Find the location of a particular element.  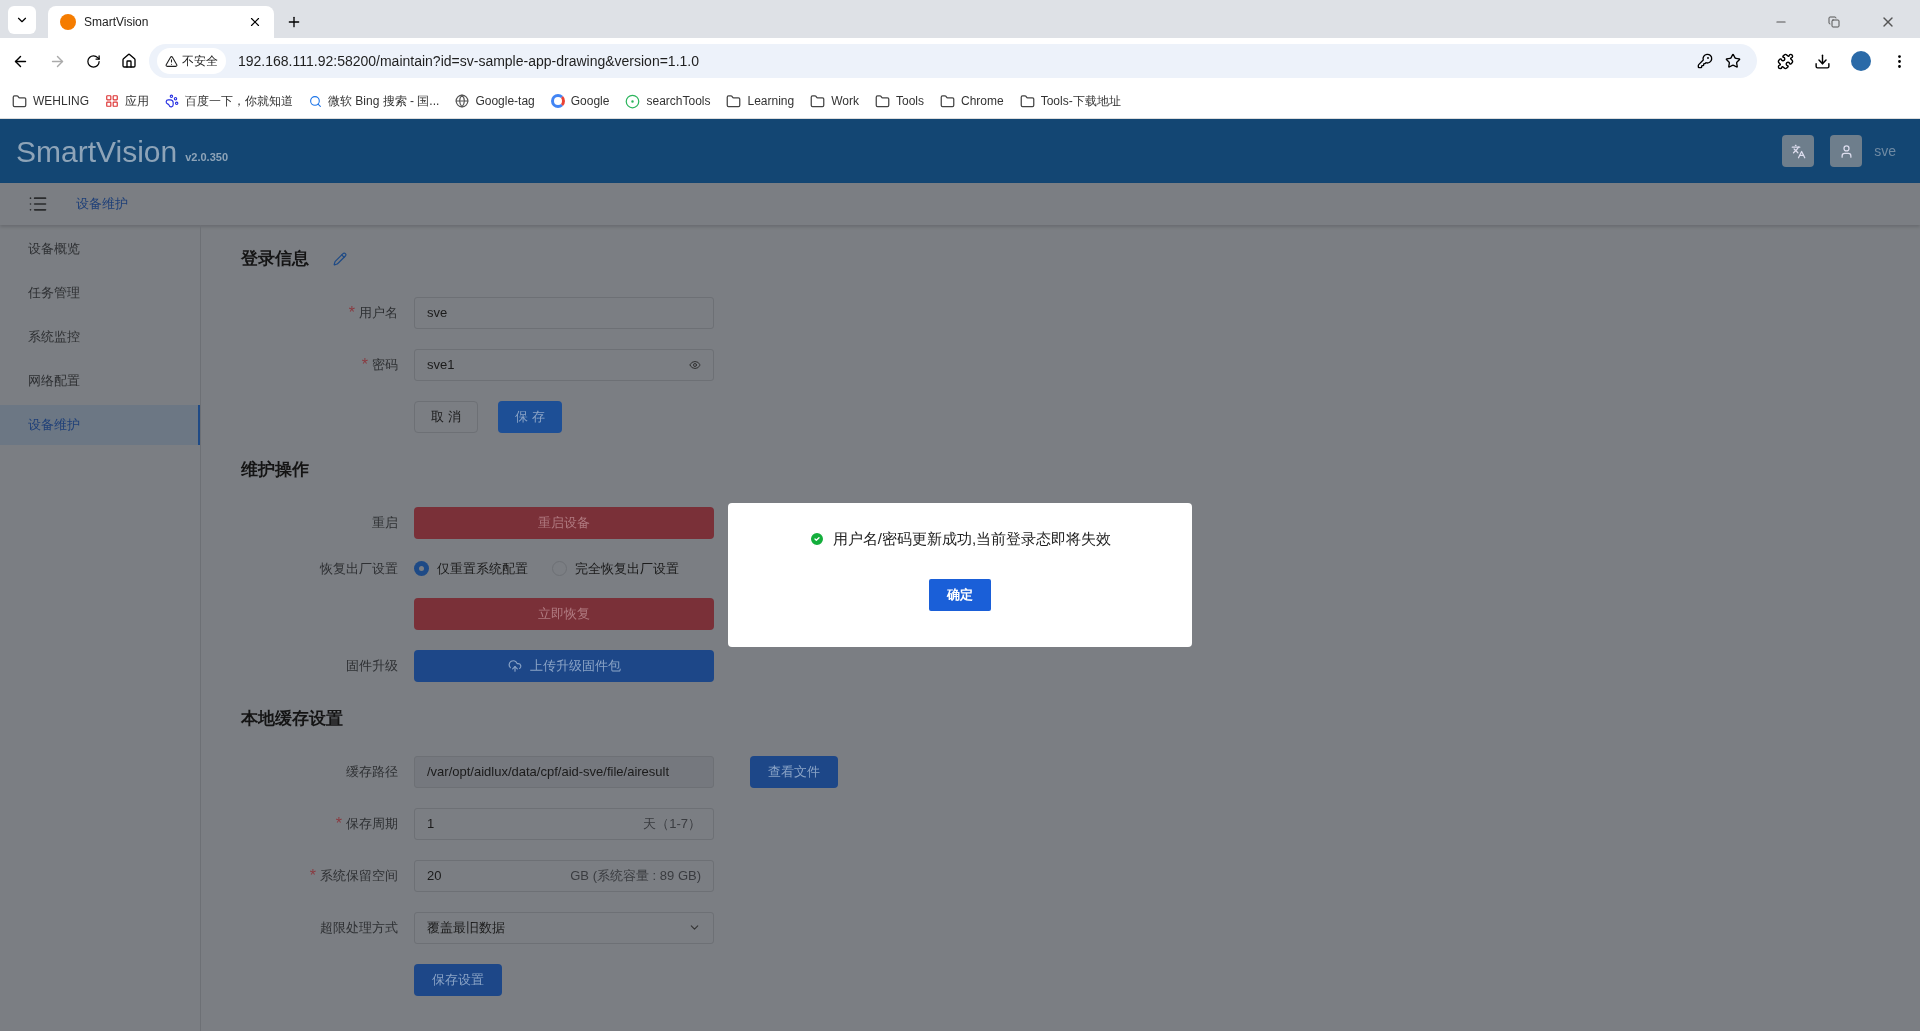

security-chip: 不安全 is located at coordinates (191, 61).